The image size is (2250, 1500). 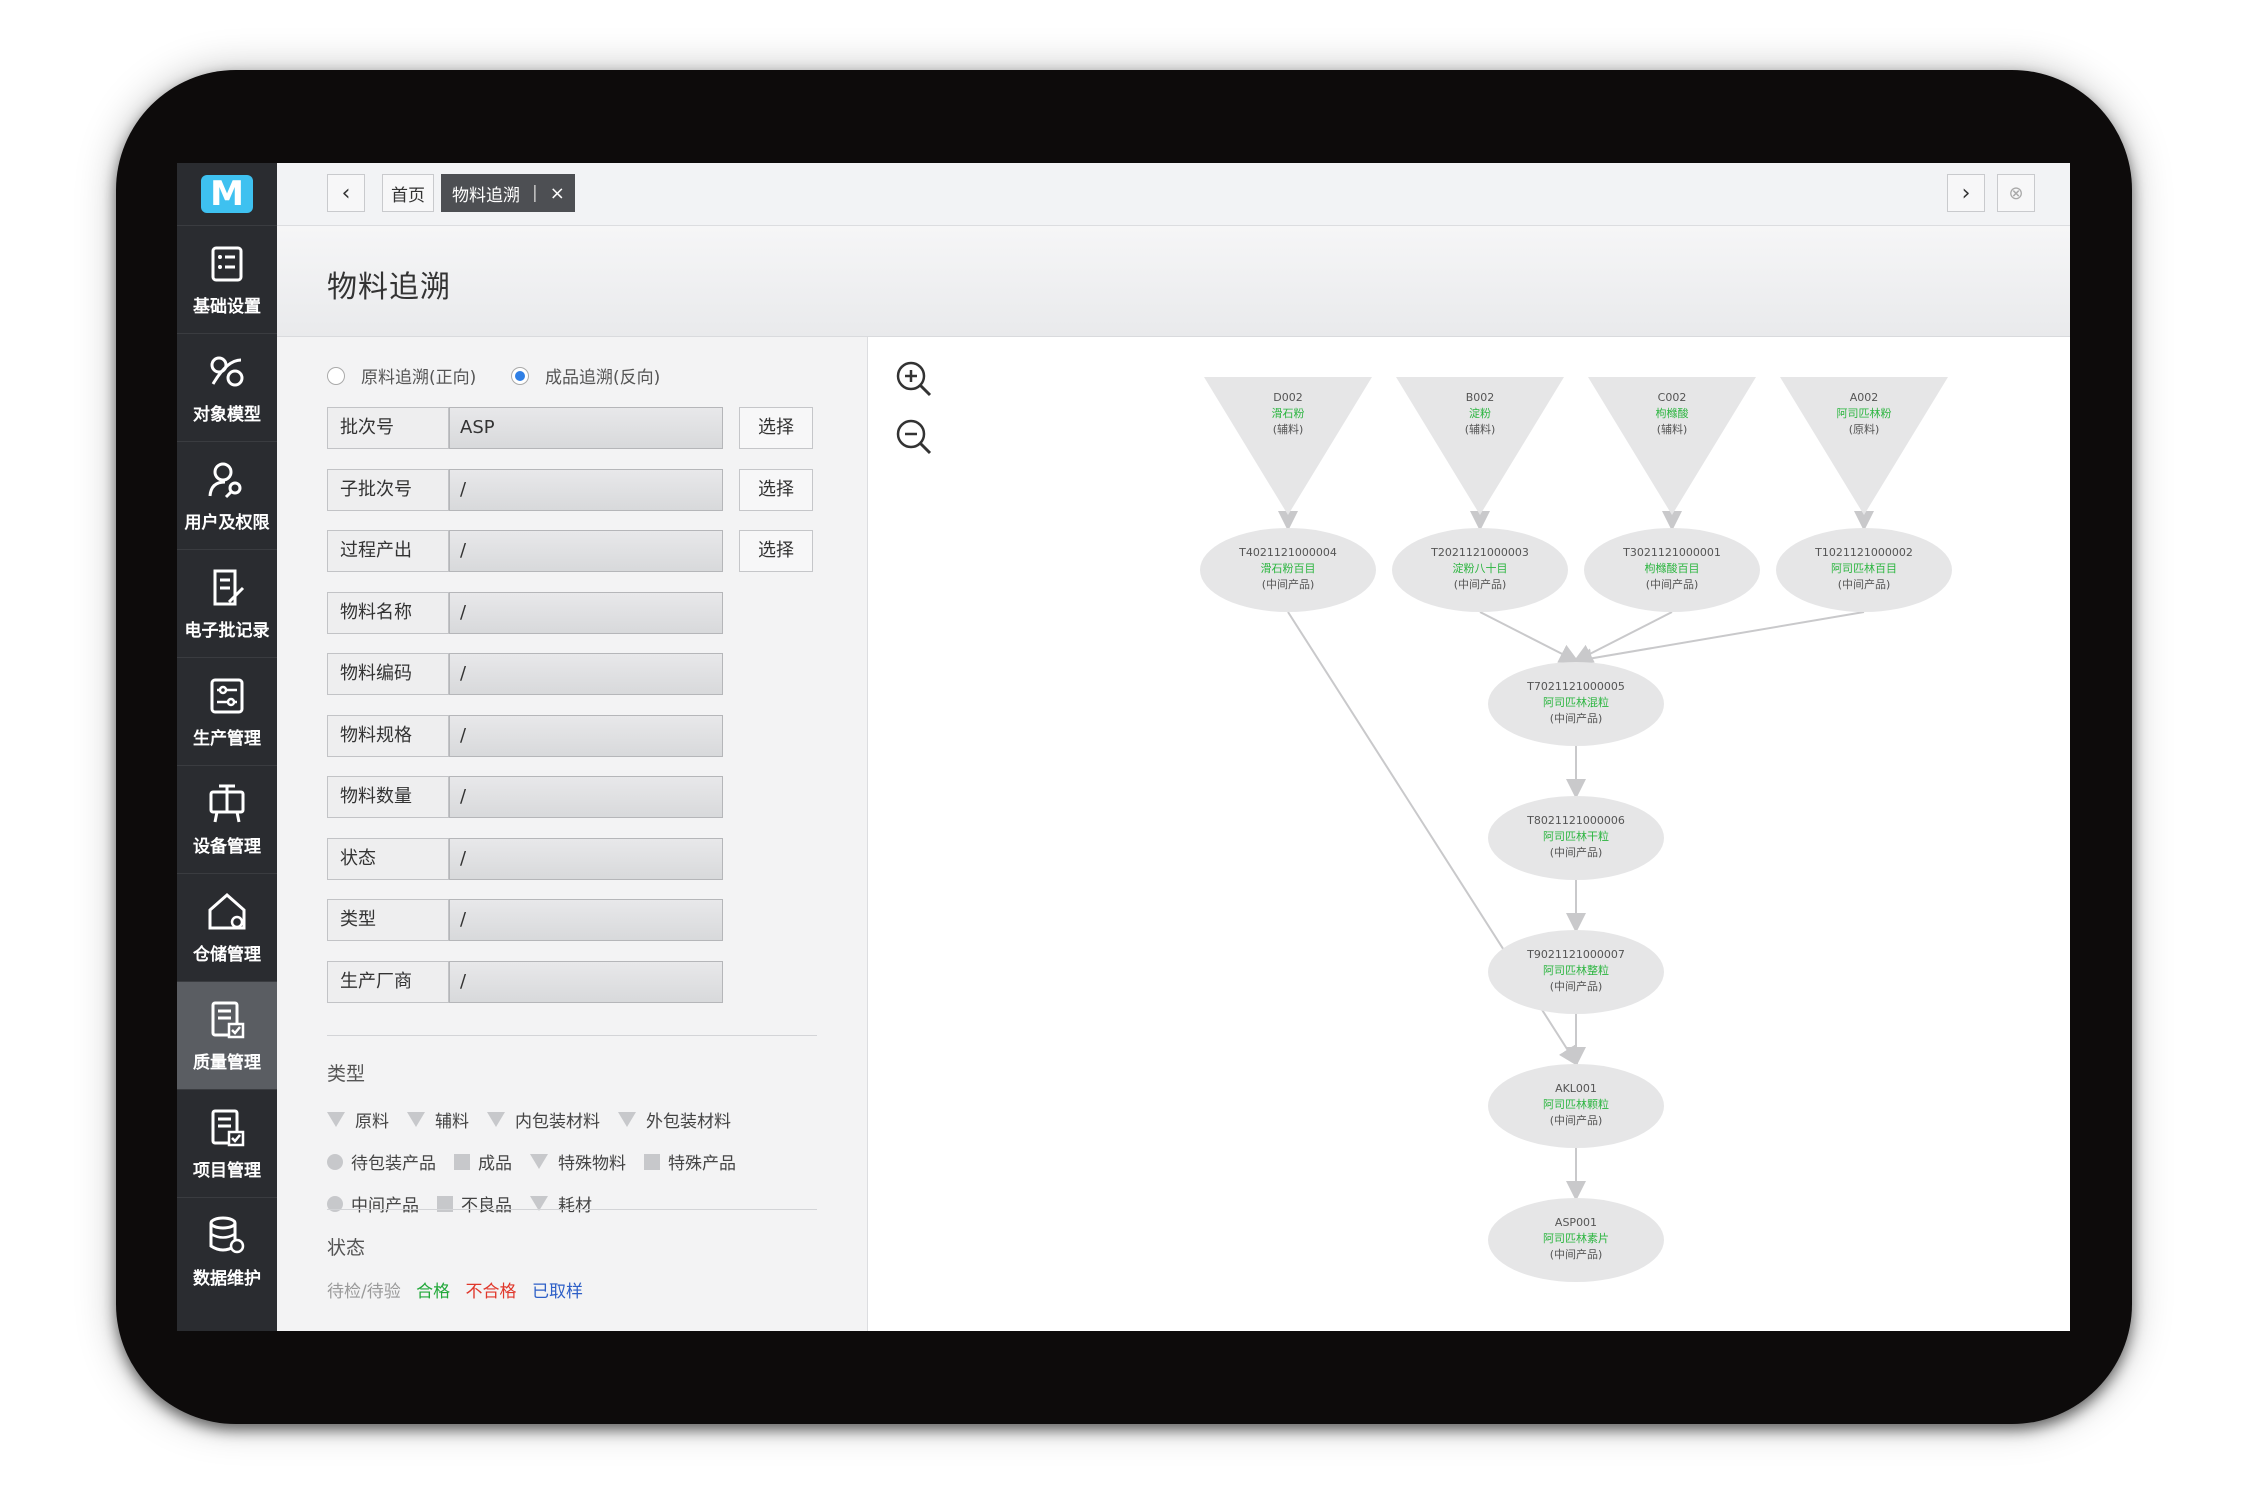 What do you see at coordinates (1672, 446) in the screenshot?
I see `trace-node: C002 枸橼酸 (辅料)` at bounding box center [1672, 446].